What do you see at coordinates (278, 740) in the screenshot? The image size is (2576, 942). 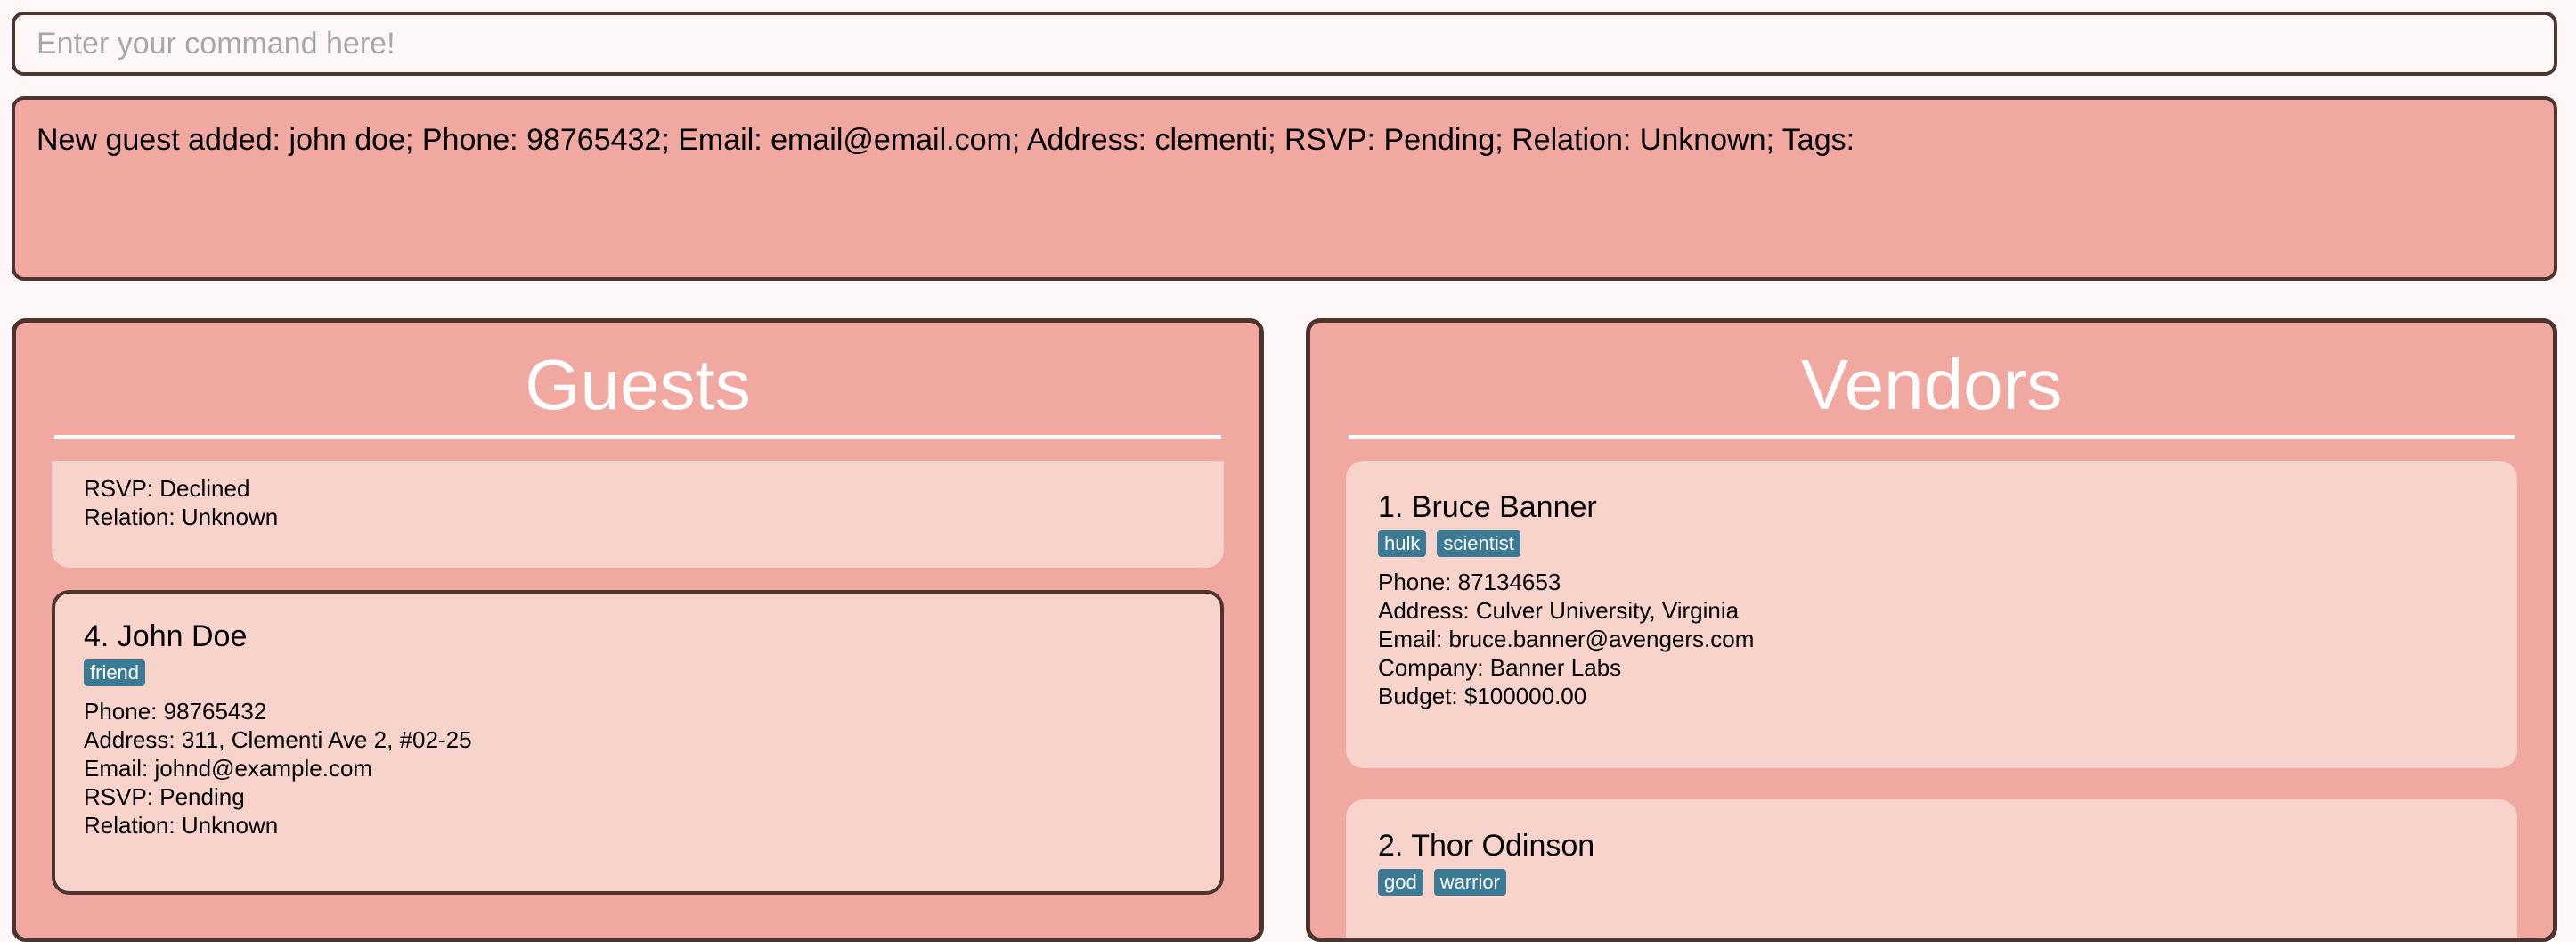 I see `guest-address: Address: 311, Clementi Ave 2, #02-25` at bounding box center [278, 740].